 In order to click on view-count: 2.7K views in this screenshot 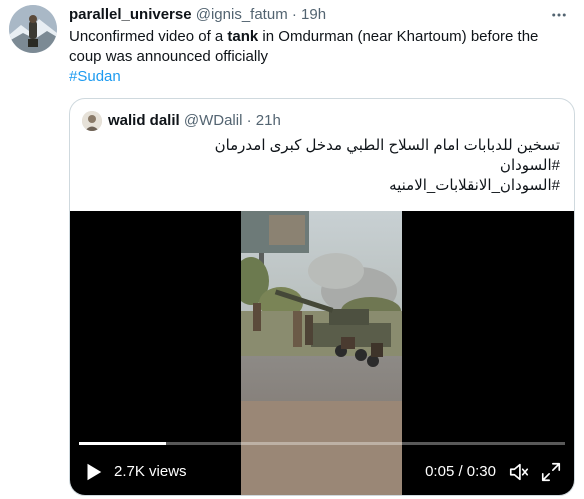, I will do `click(150, 471)`.